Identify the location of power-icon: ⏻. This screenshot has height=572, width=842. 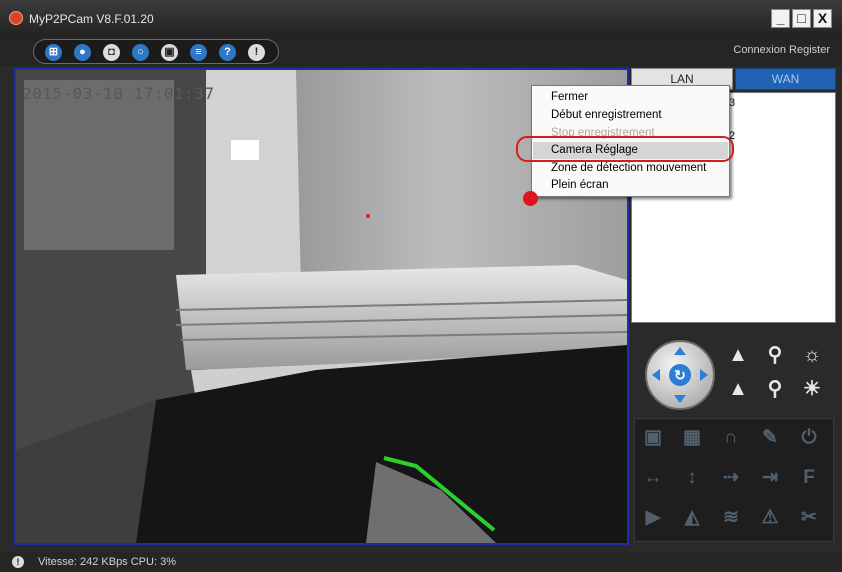
(809, 438).